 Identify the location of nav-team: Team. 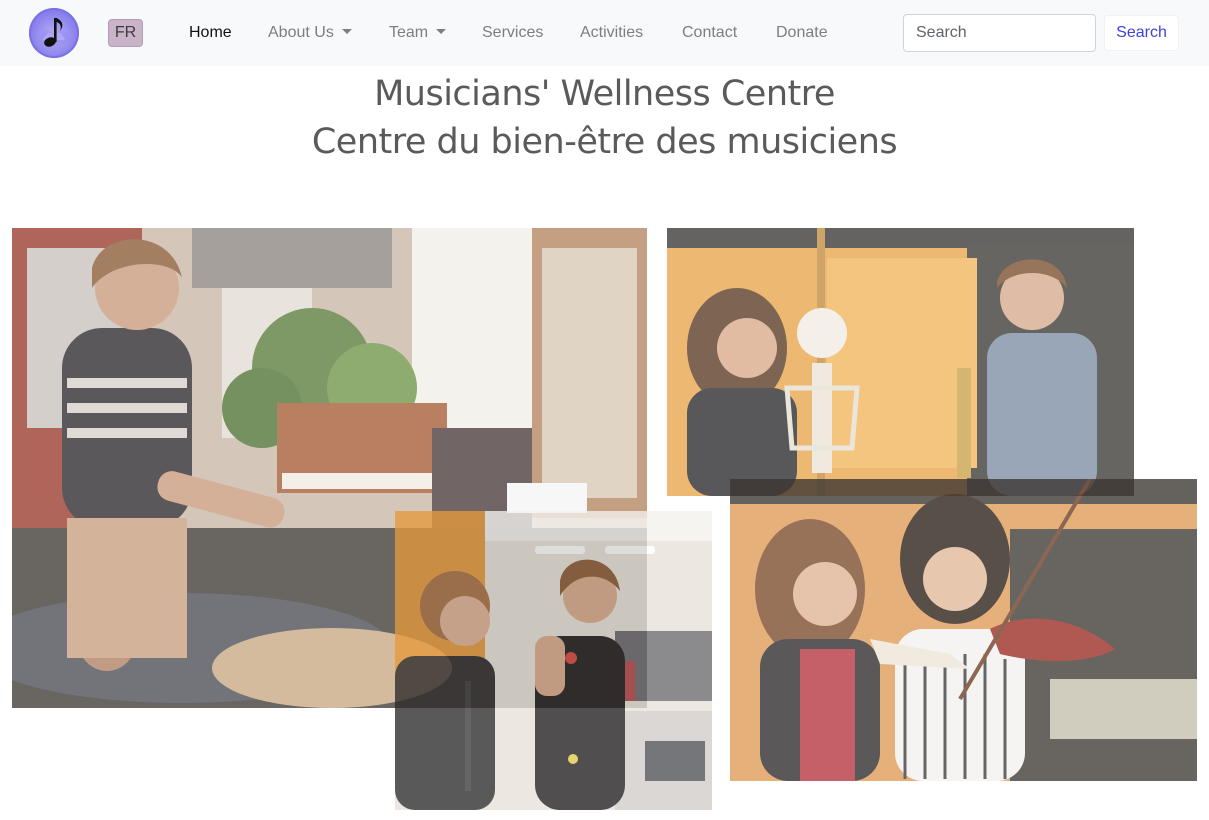
(418, 33).